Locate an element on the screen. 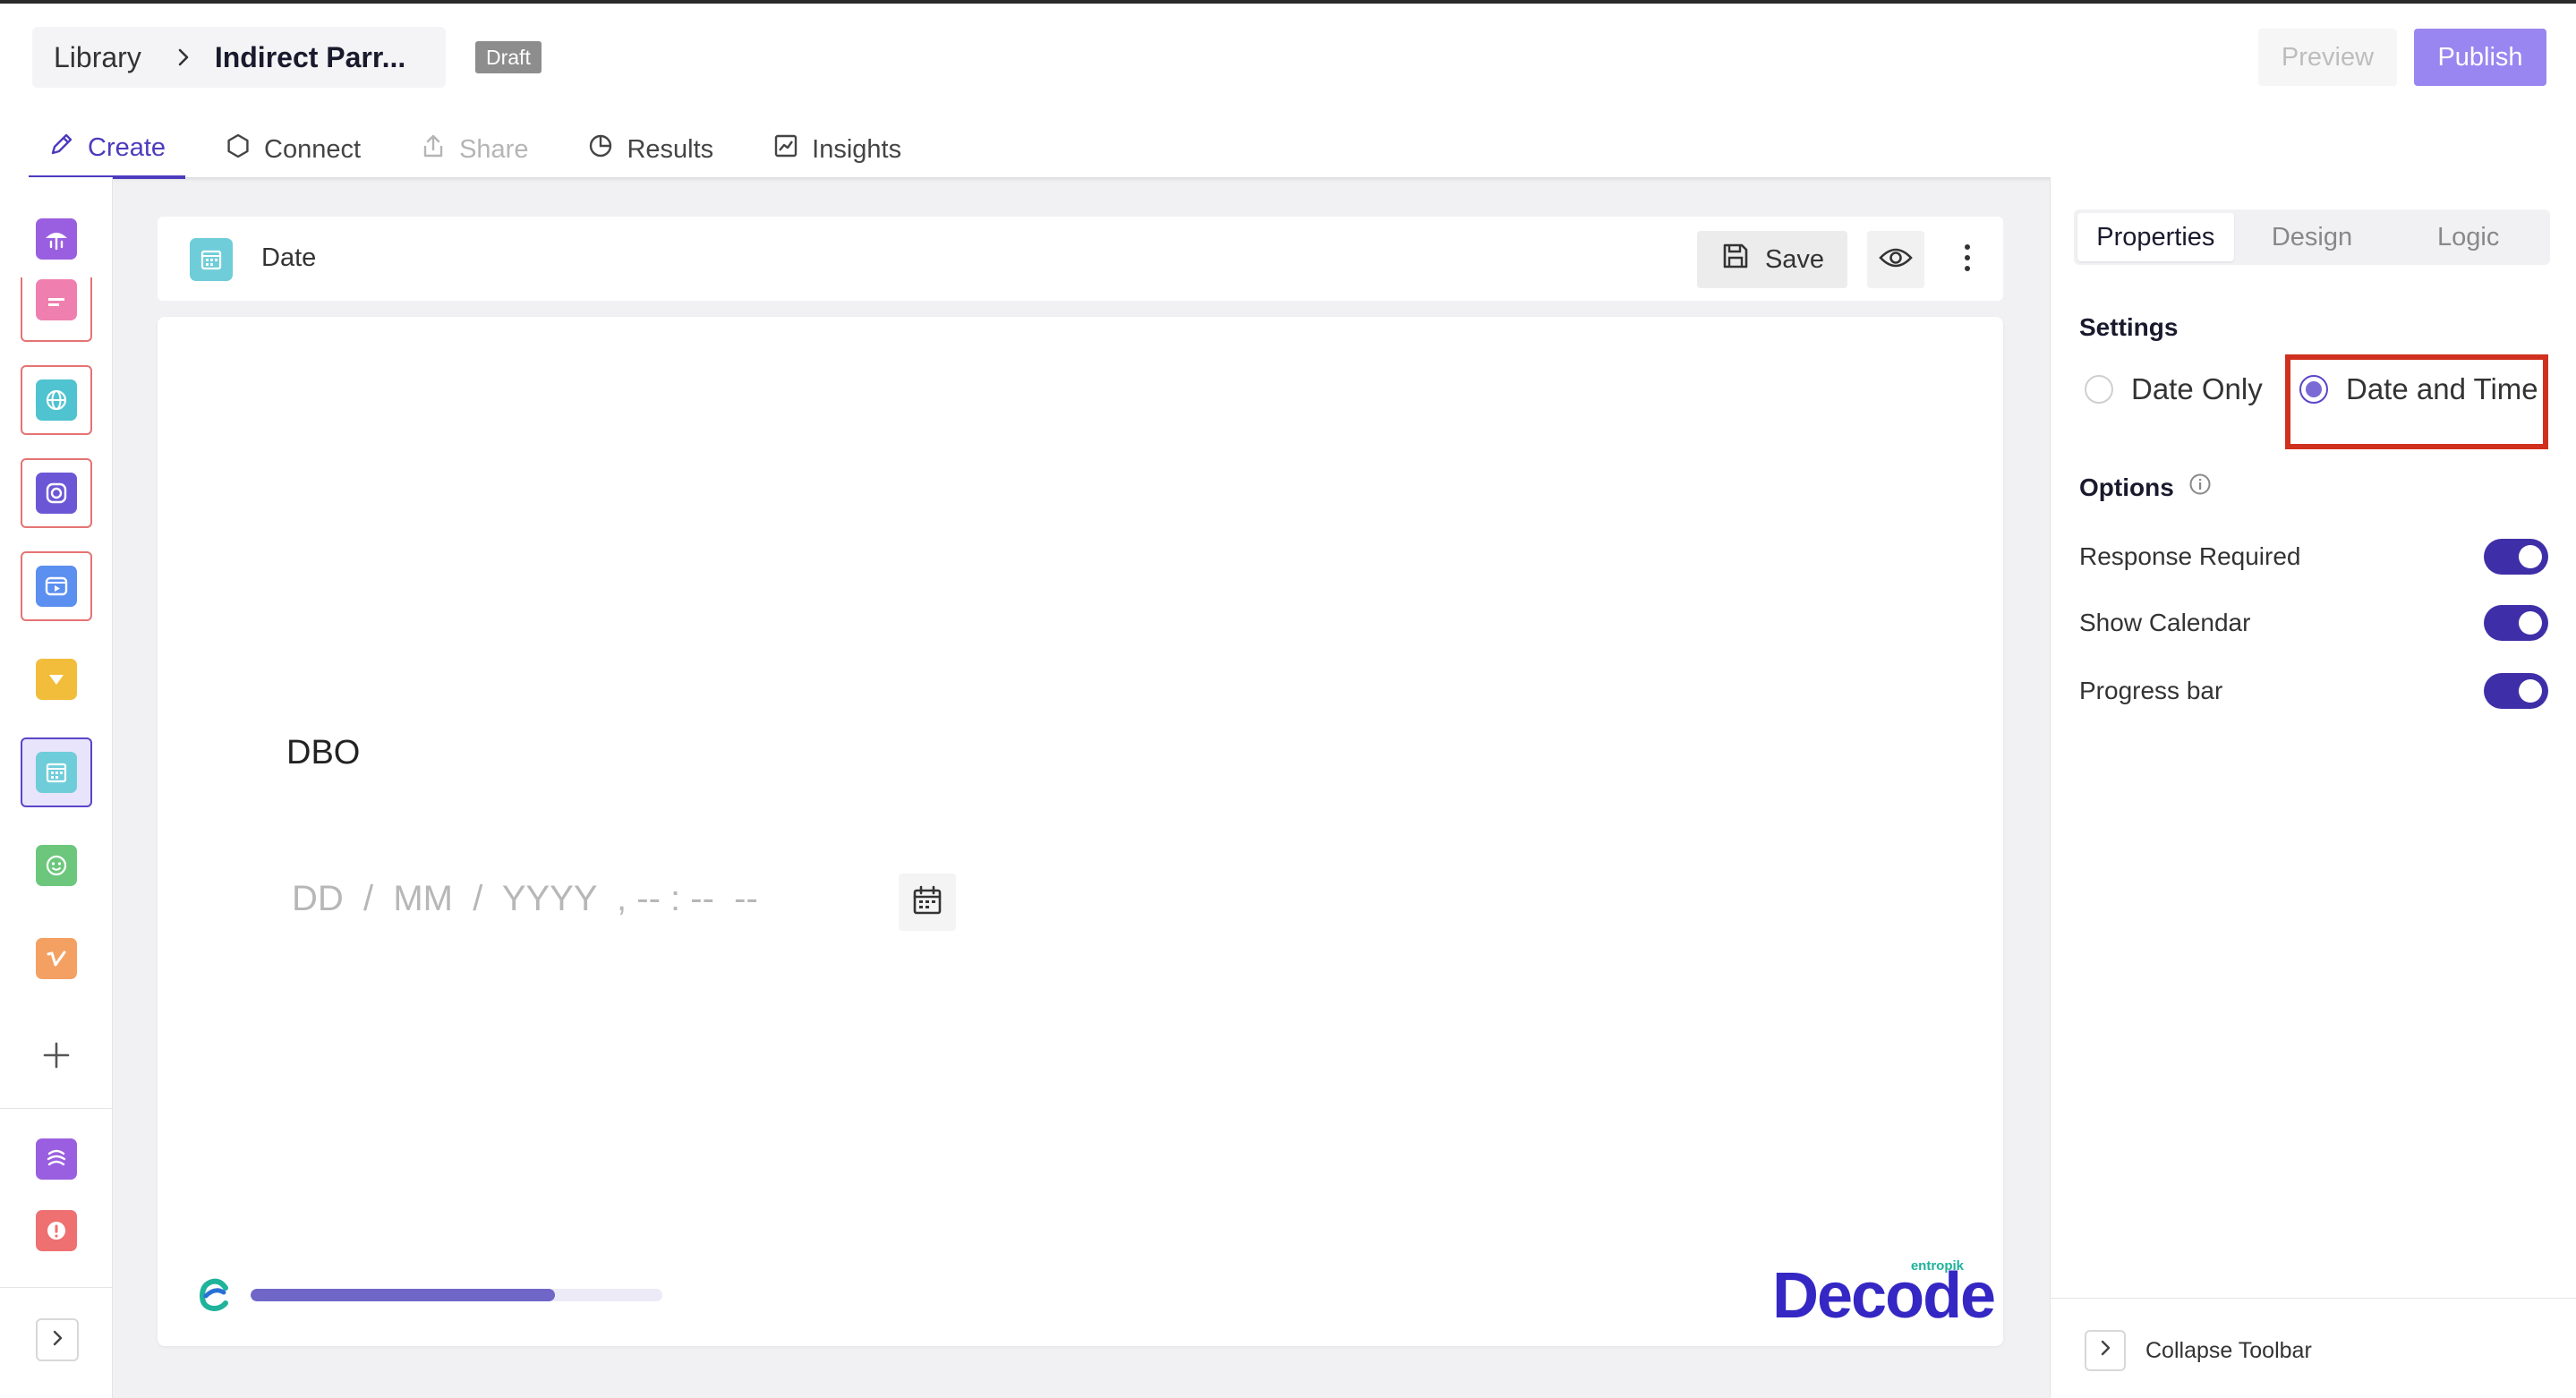 Image resolution: width=2576 pixels, height=1398 pixels. collapse-toolbar-button is located at coordinates (2105, 1350).